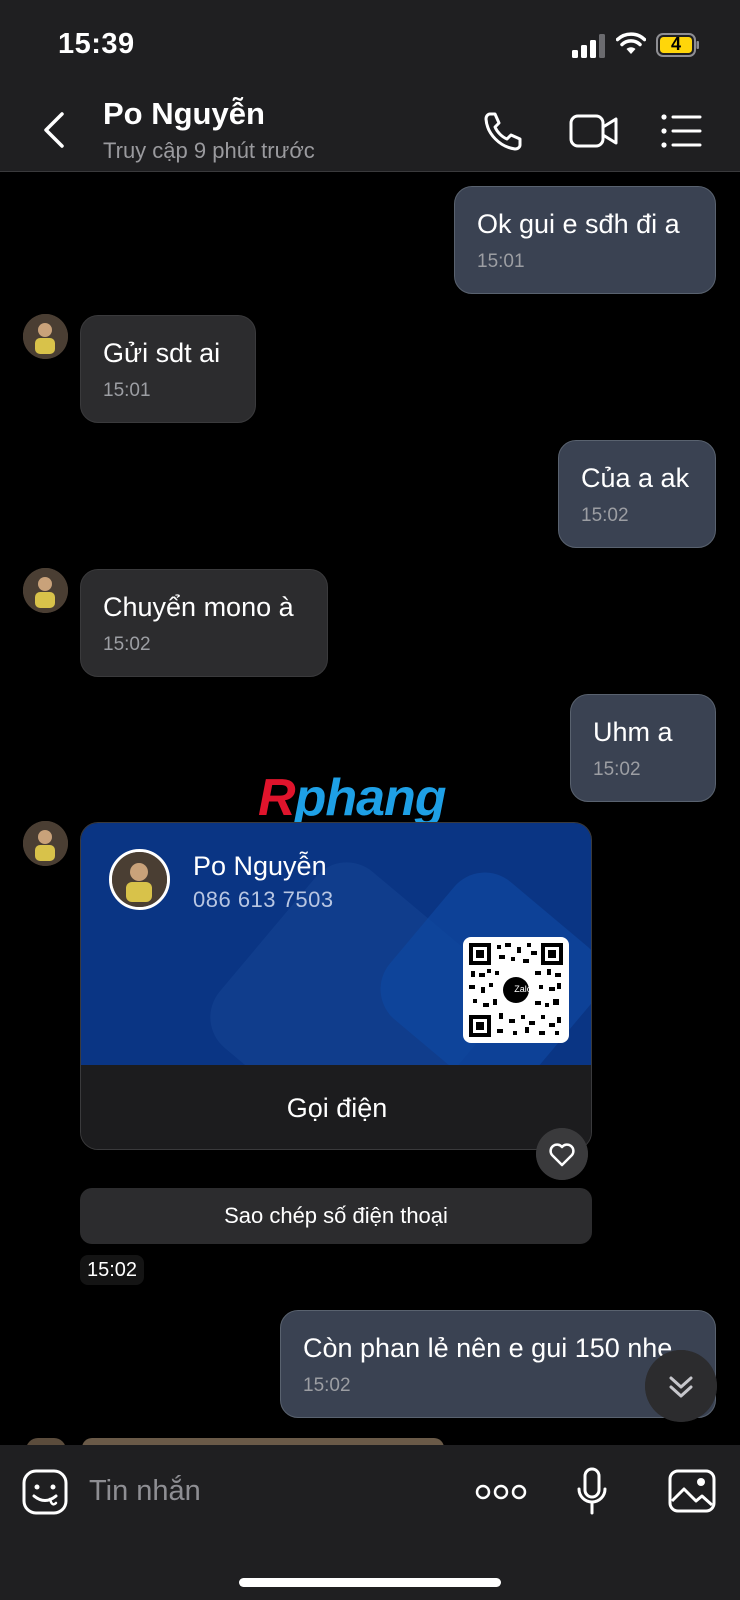 Image resolution: width=740 pixels, height=1600 pixels. What do you see at coordinates (336, 1216) in the screenshot?
I see `copy-phone-button: Sao chép số điện thoại` at bounding box center [336, 1216].